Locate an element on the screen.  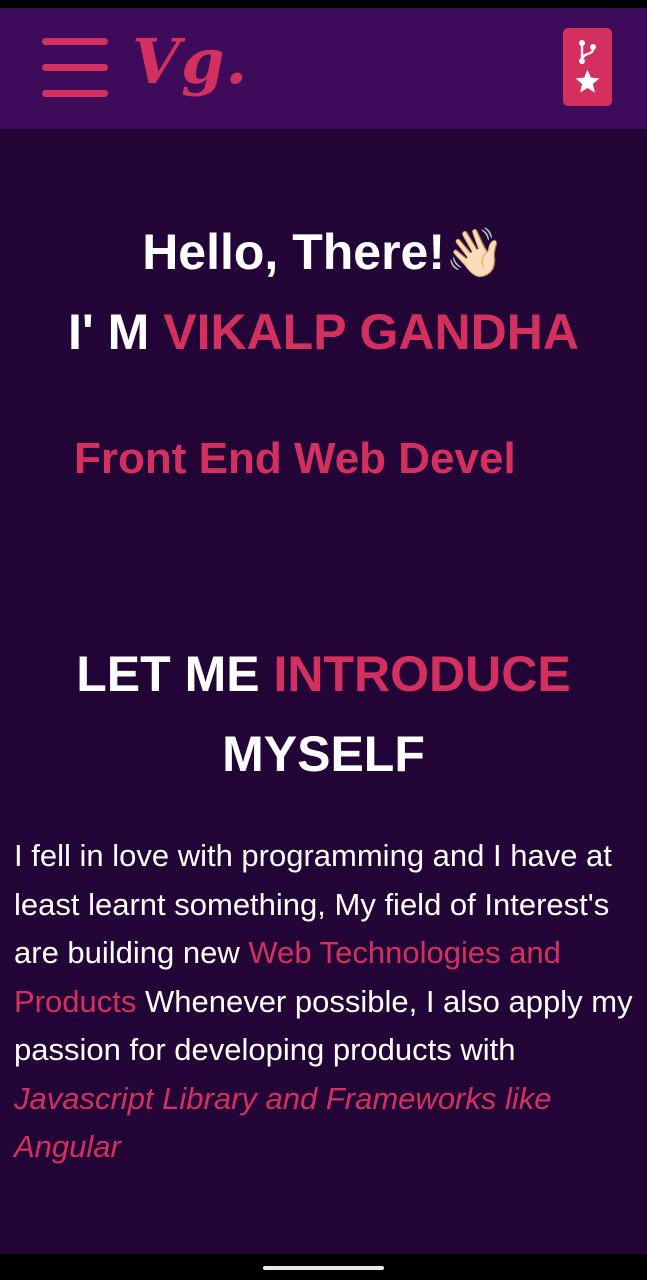
name-heading: I' M VIKALP GANDHA is located at coordinates (323, 332).